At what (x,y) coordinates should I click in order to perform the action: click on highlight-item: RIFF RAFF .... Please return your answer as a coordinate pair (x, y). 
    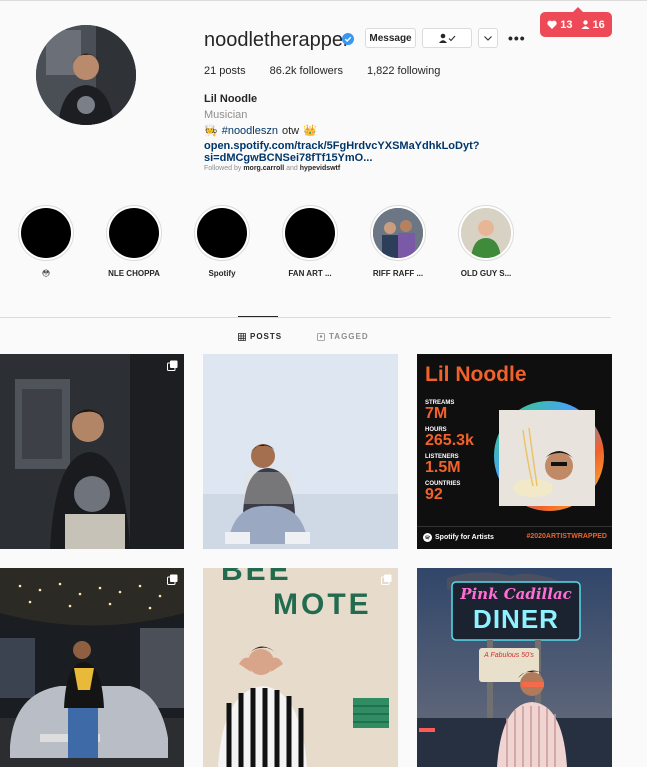
    Looking at the image, I should click on (398, 241).